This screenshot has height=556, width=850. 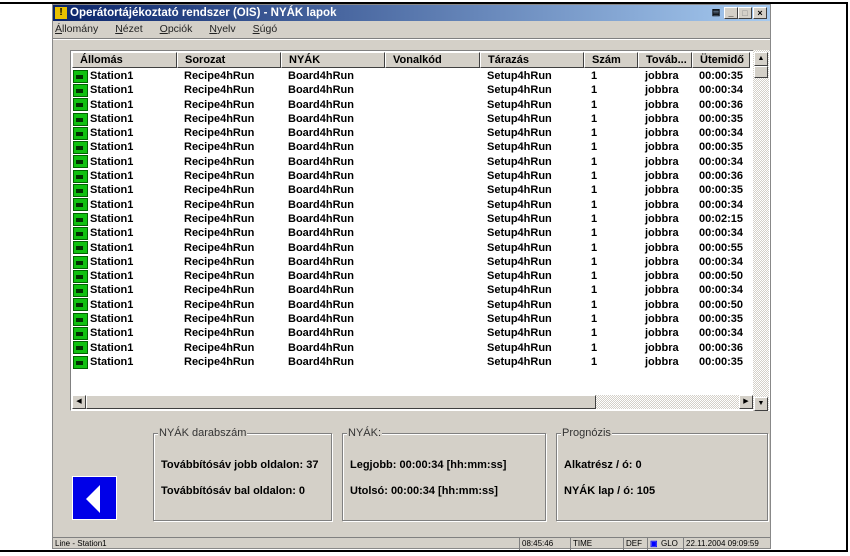 I want to click on scroll-right-button: ▶, so click(x=746, y=402).